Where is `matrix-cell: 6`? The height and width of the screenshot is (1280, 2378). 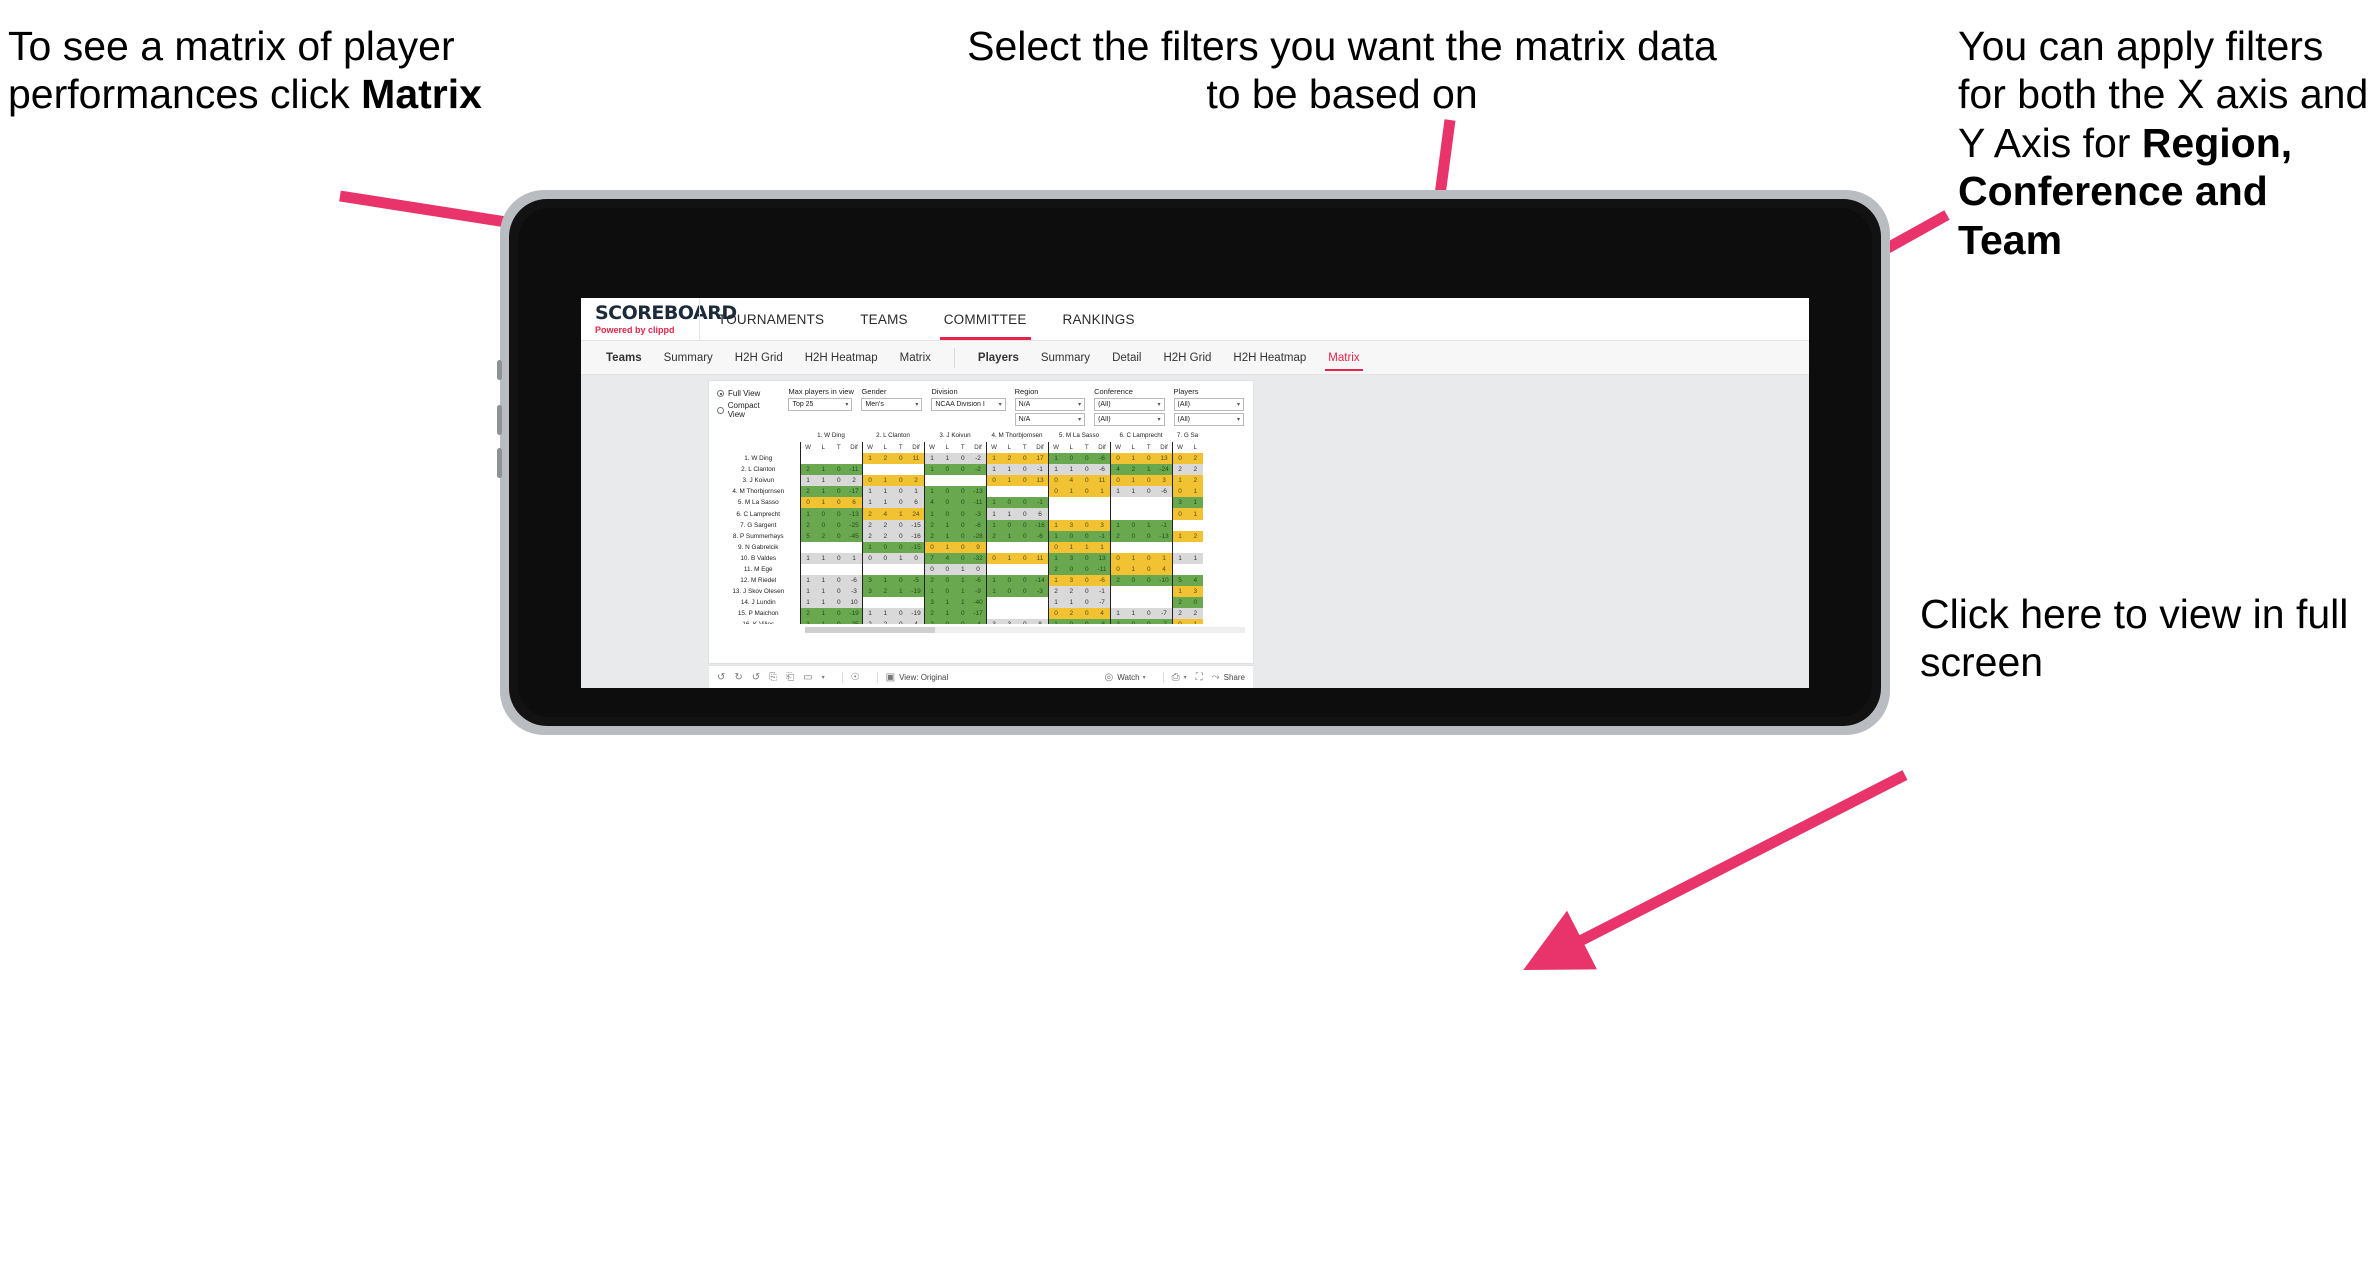 matrix-cell: 6 is located at coordinates (854, 503).